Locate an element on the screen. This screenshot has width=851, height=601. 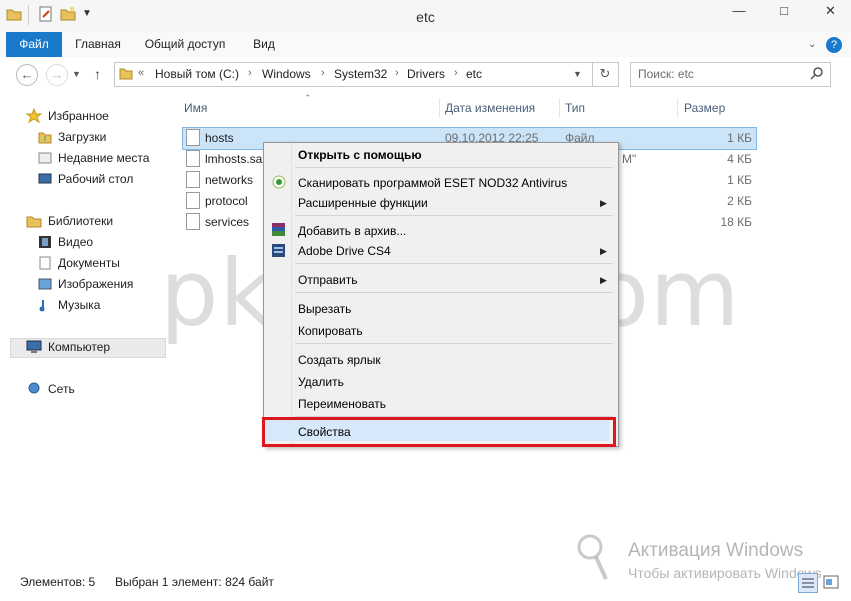
nav-desktop: Рабочий стол is located at coordinates (95, 179).